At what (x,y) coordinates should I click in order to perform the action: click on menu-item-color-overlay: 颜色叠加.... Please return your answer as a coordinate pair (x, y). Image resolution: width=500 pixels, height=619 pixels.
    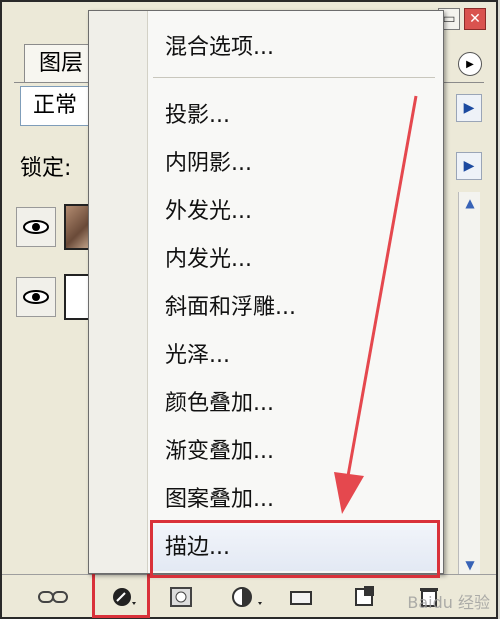
    Looking at the image, I should click on (219, 401).